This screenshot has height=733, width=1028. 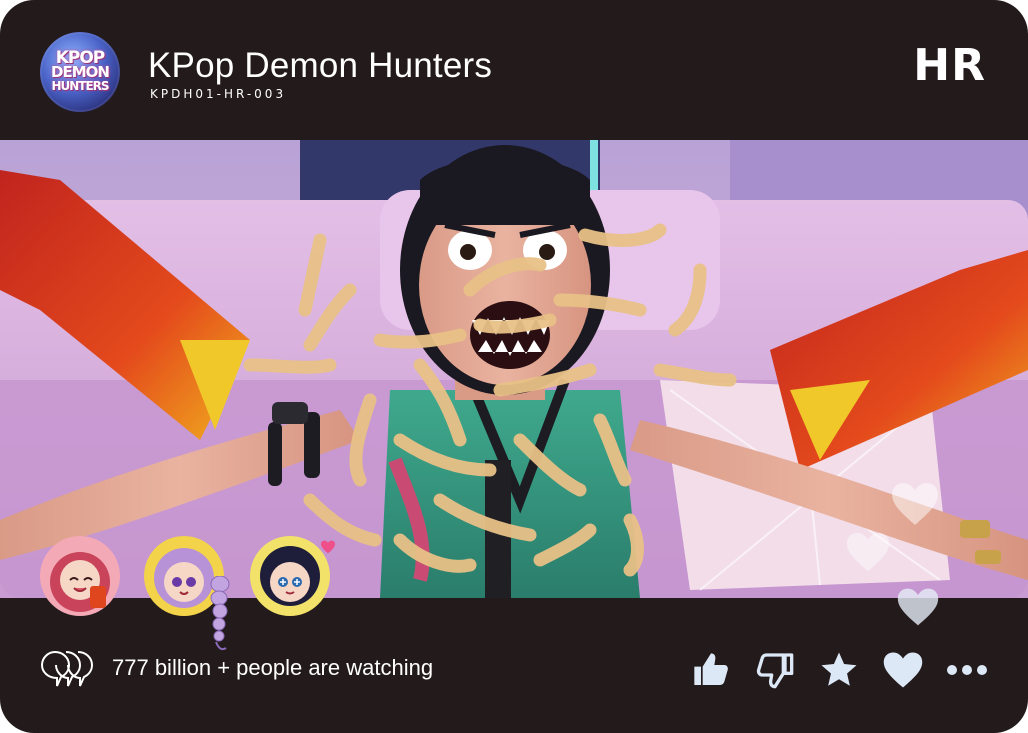 I want to click on action-bar, so click(x=839, y=670).